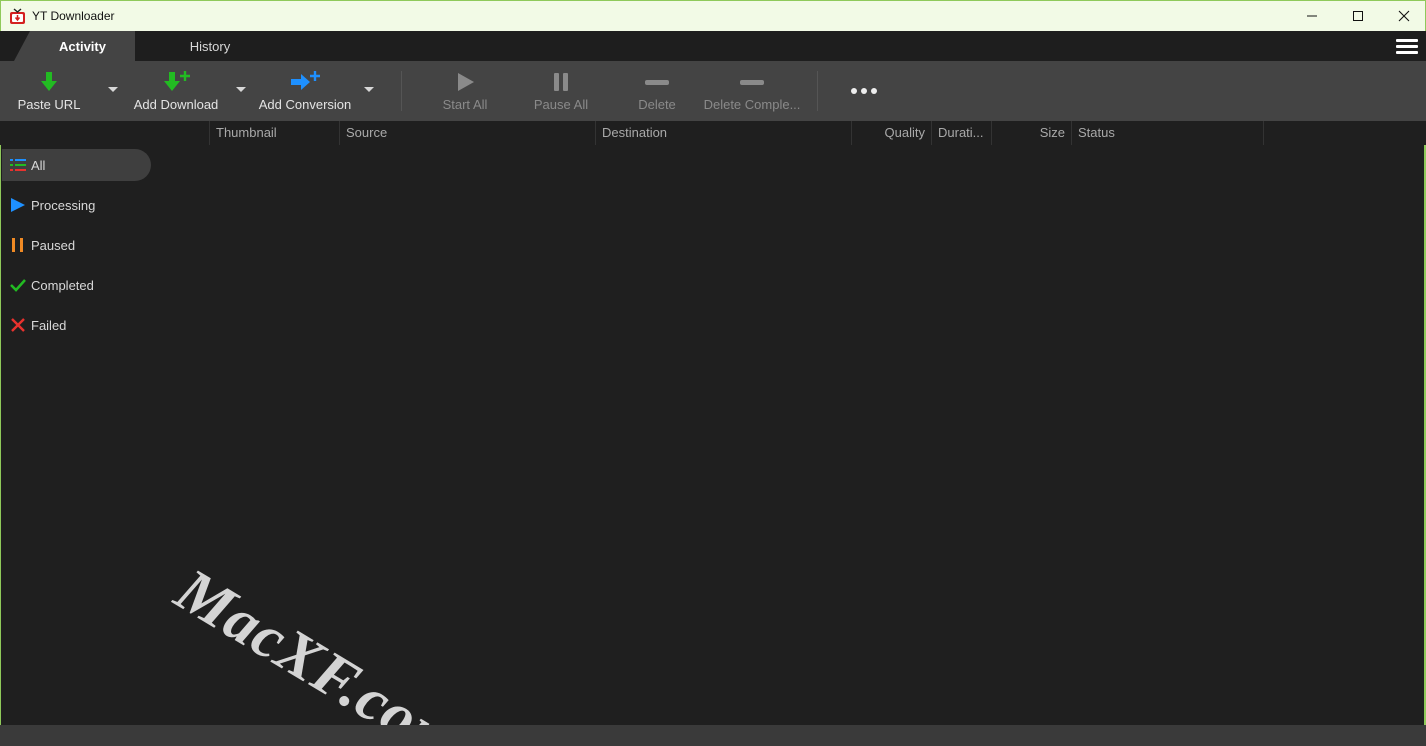 The width and height of the screenshot is (1426, 746). I want to click on sidebar-item-processing: Processing, so click(76, 205).